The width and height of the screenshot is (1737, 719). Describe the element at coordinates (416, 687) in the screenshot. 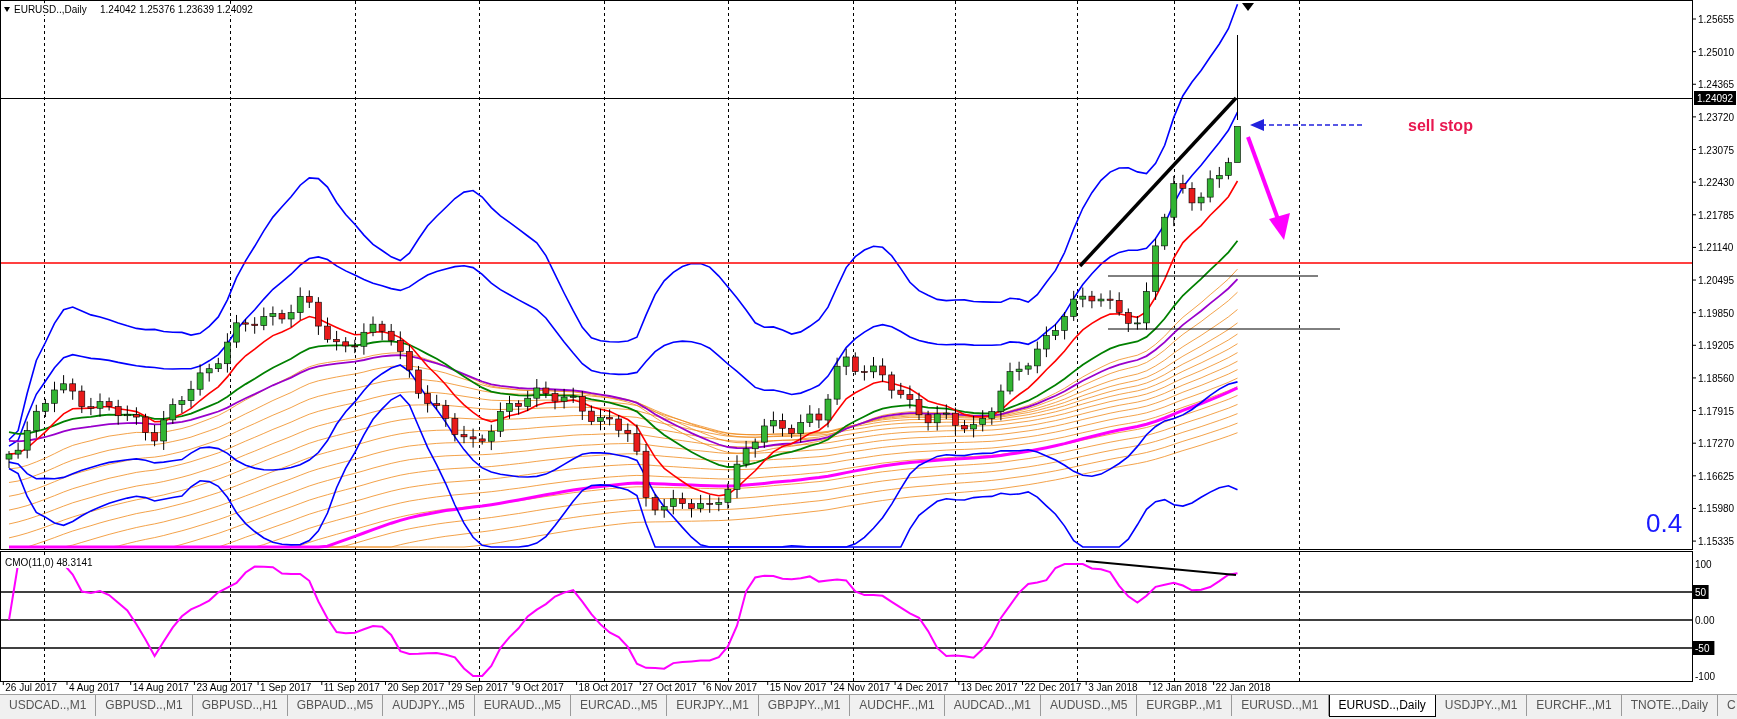

I see `axis-label: 20 Sep 2017` at that location.